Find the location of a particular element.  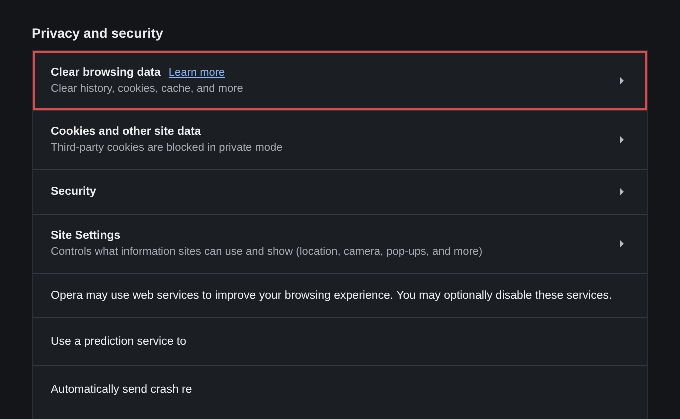

row-description: Third-party cookies are blocked in private mode is located at coordinates (167, 148).